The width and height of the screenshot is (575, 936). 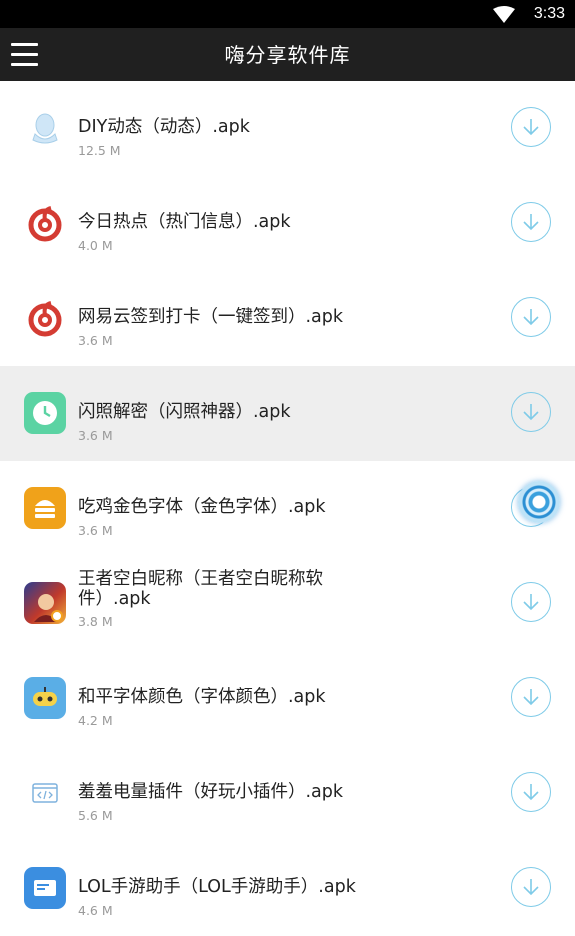 I want to click on list-item: 网易云签到打卡（一键签到）.apk 3.6 M, so click(x=287, y=318).